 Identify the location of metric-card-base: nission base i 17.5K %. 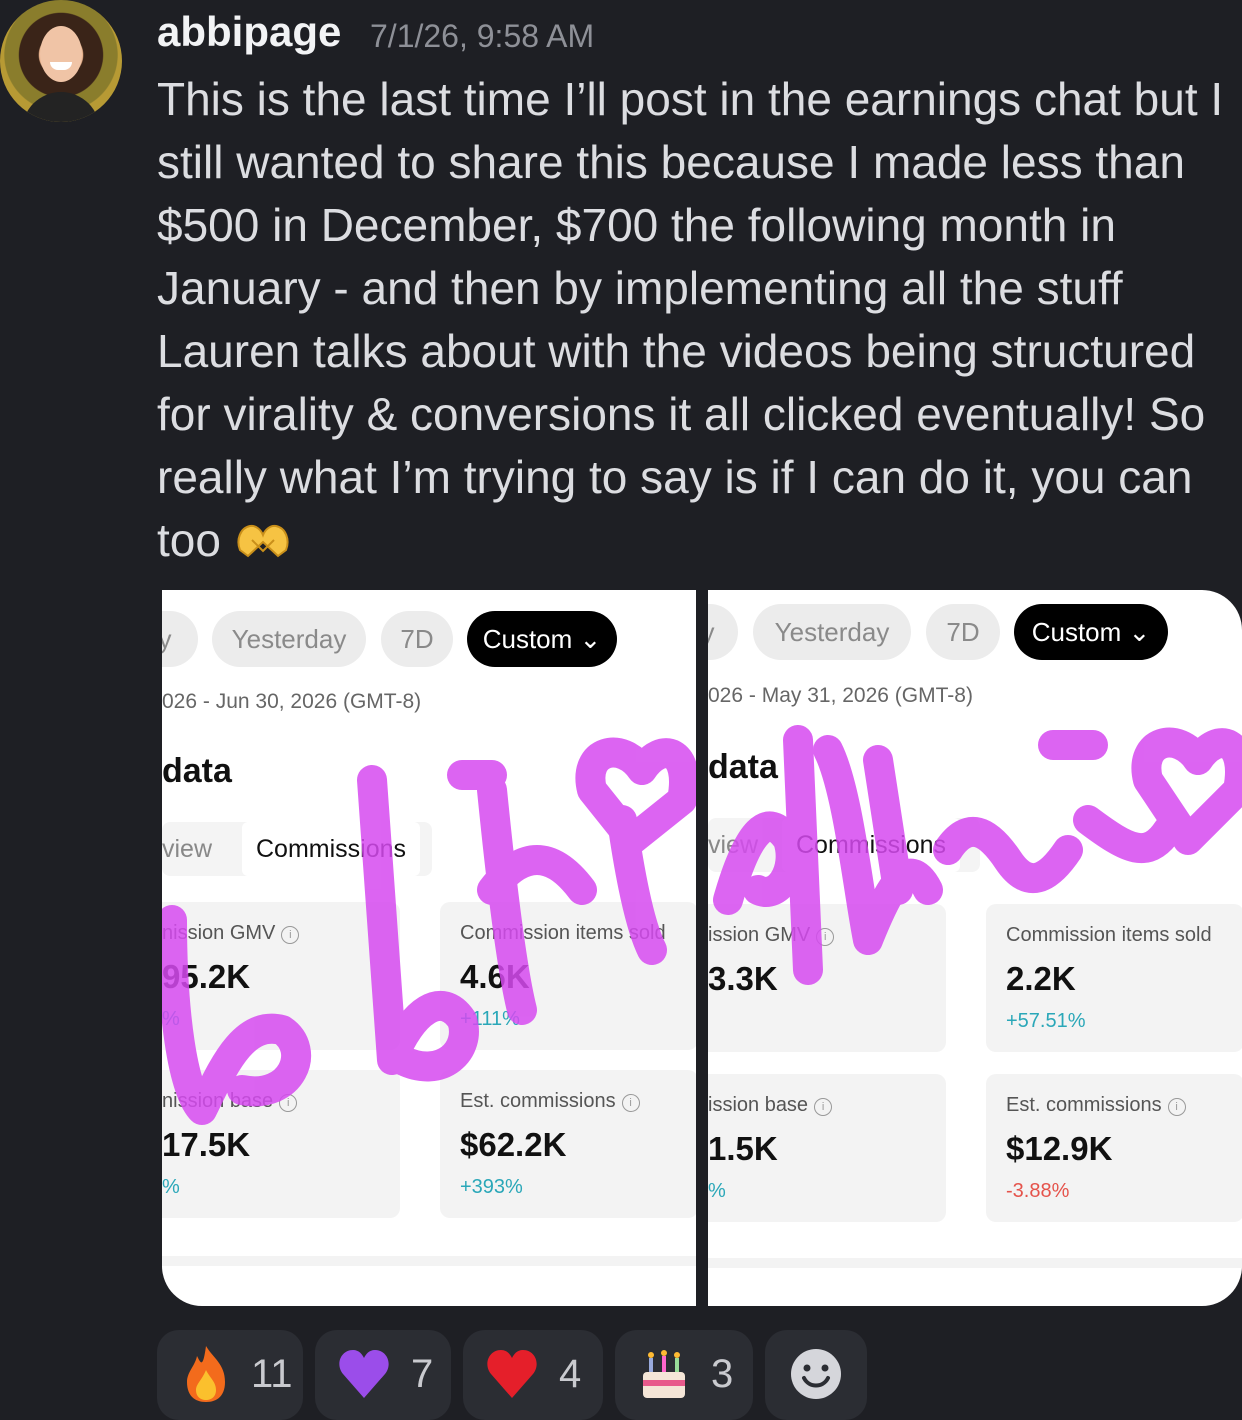
(281, 1144).